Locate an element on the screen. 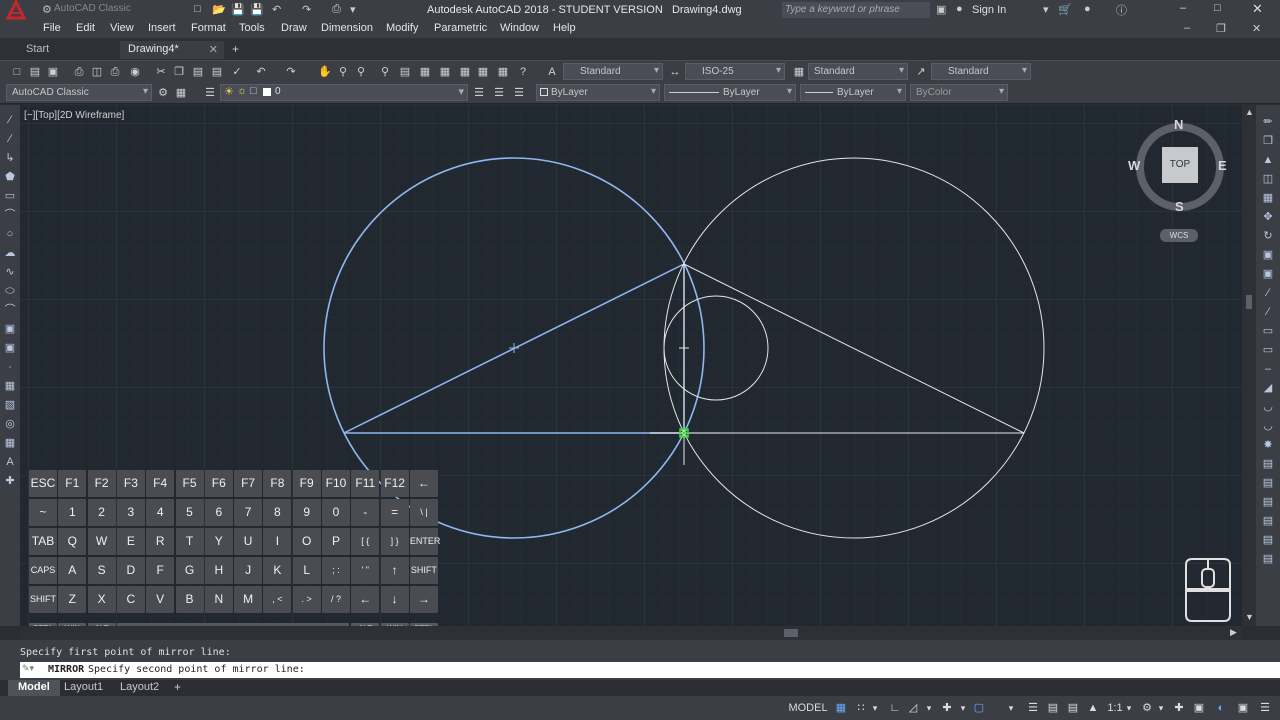  key-4-9: . > is located at coordinates (306, 599).